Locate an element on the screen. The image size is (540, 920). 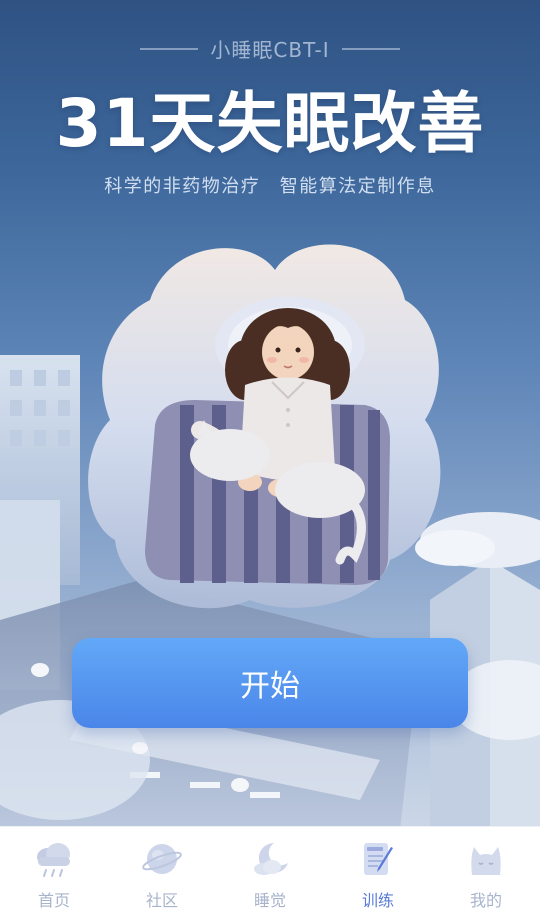
cat-face-icon is located at coordinates (486, 859).